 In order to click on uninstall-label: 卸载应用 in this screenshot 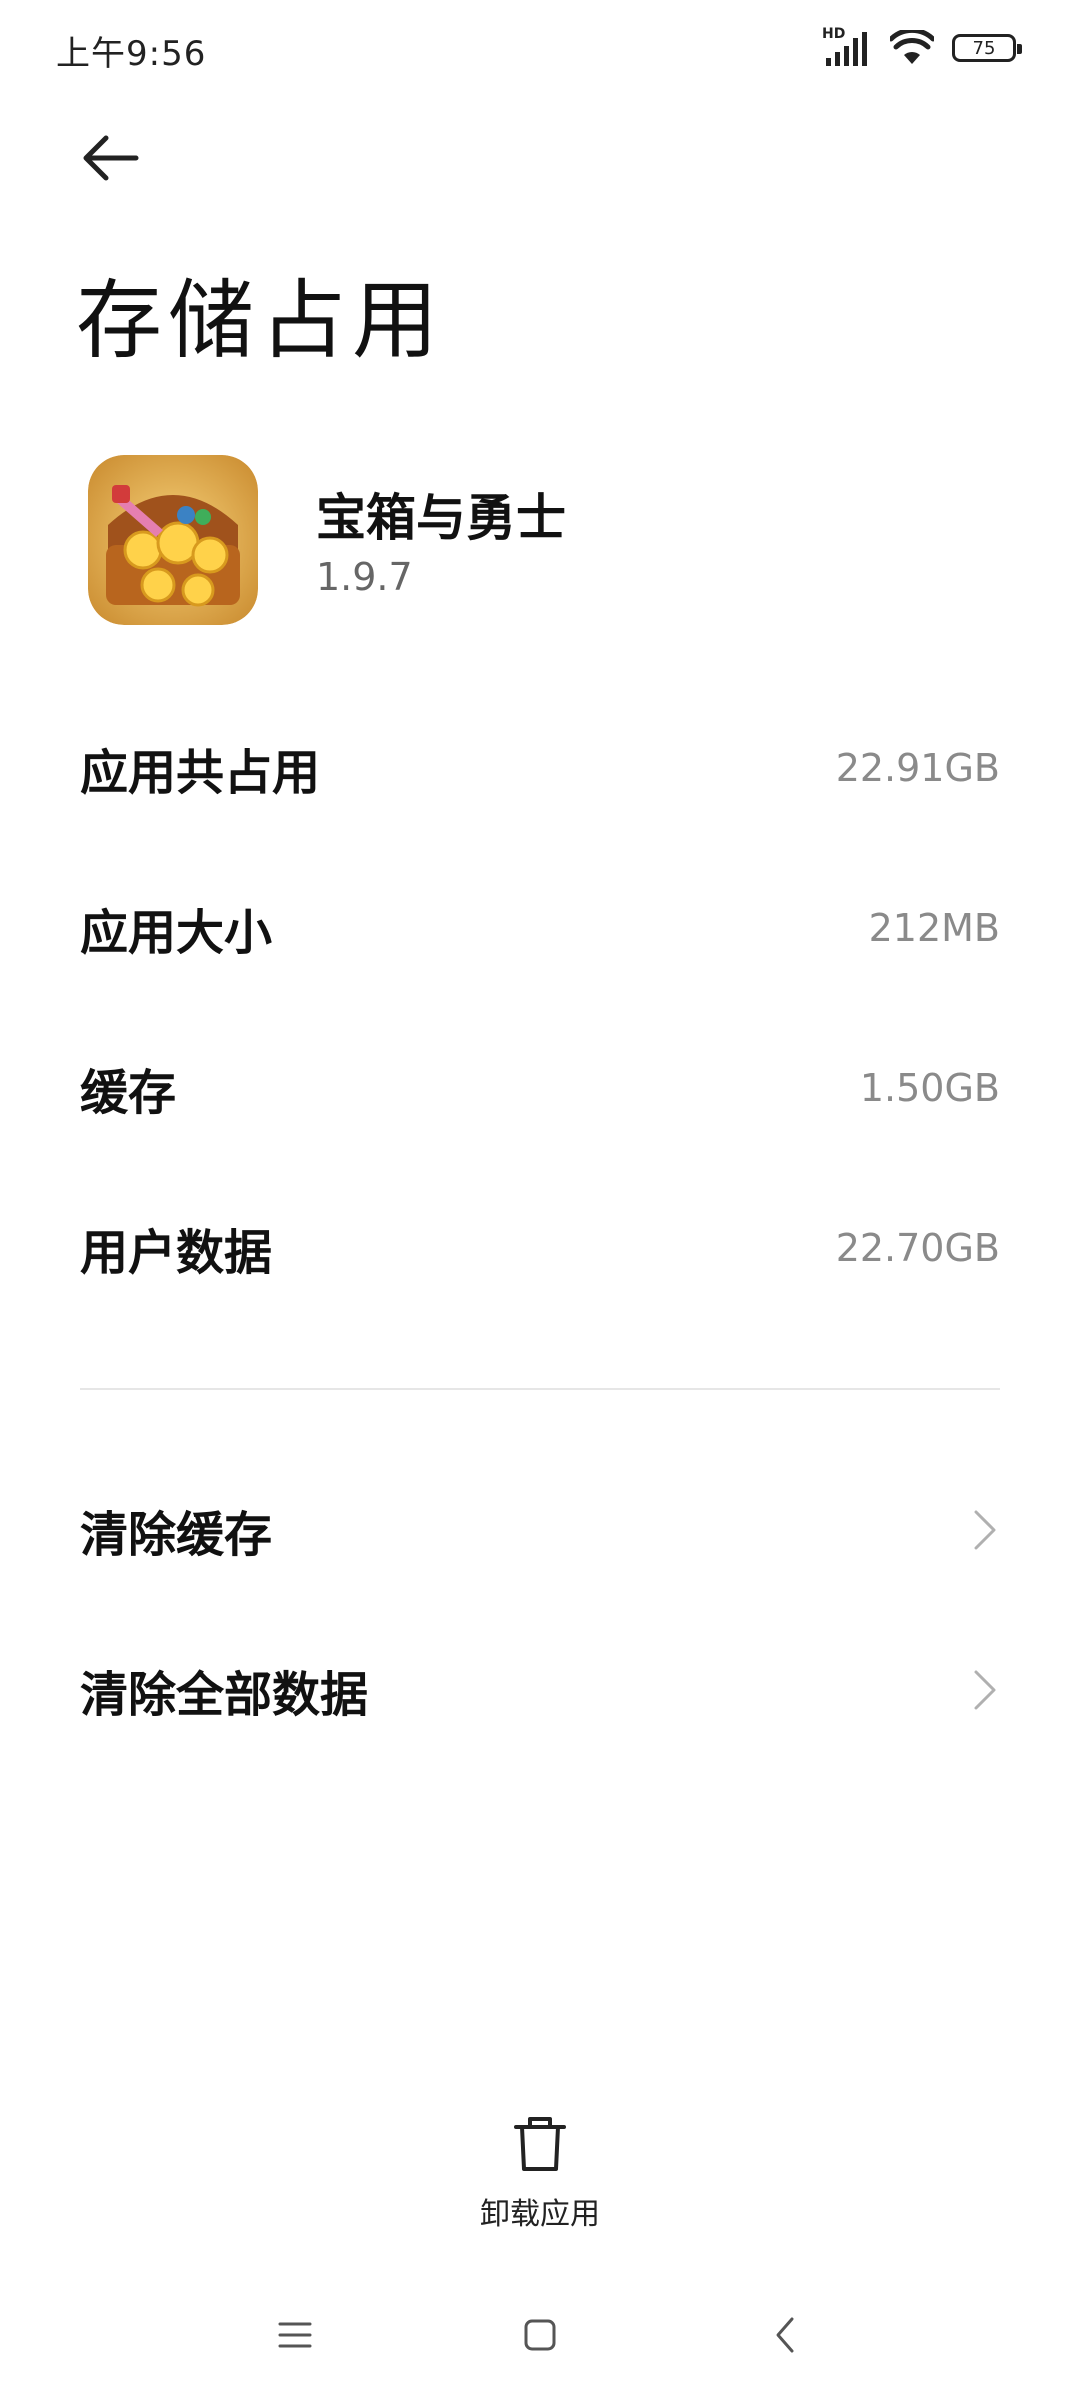, I will do `click(540, 2214)`.